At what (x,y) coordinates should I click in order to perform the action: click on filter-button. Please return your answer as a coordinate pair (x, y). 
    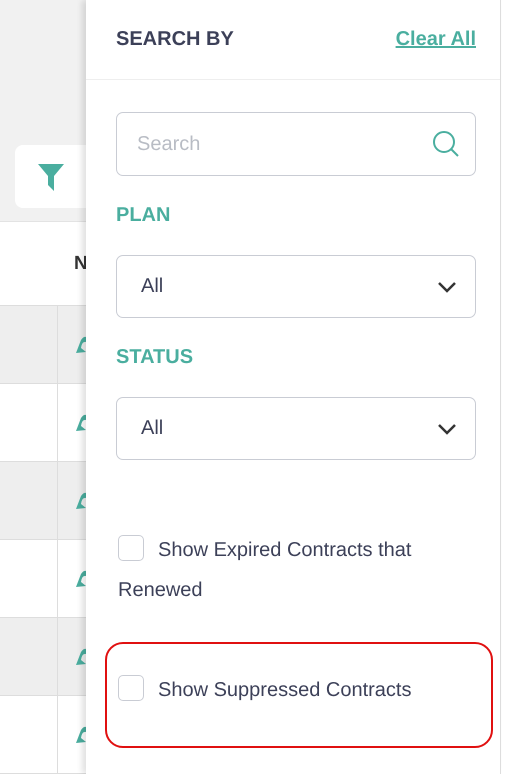
    Looking at the image, I should click on (50, 176).